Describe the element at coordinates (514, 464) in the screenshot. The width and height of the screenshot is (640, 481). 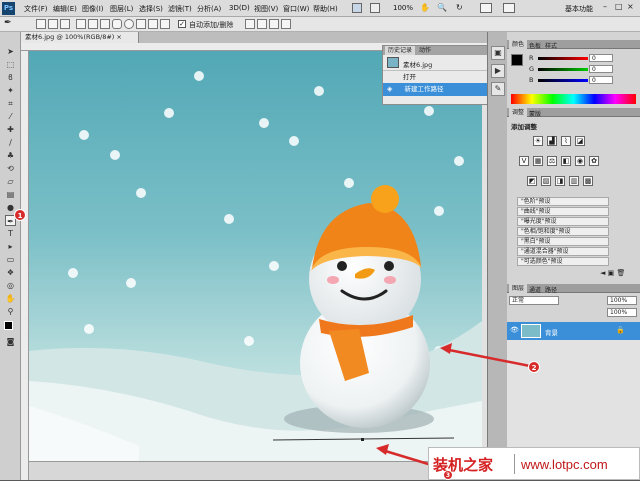
I see `watermark-divider` at that location.